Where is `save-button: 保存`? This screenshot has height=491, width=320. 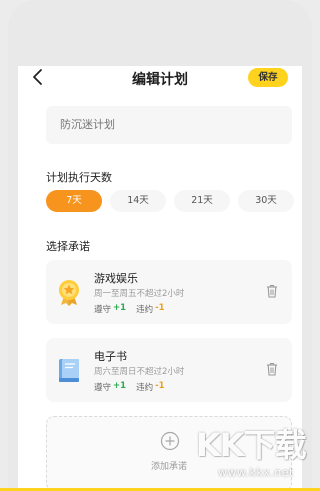
save-button: 保存 is located at coordinates (268, 77).